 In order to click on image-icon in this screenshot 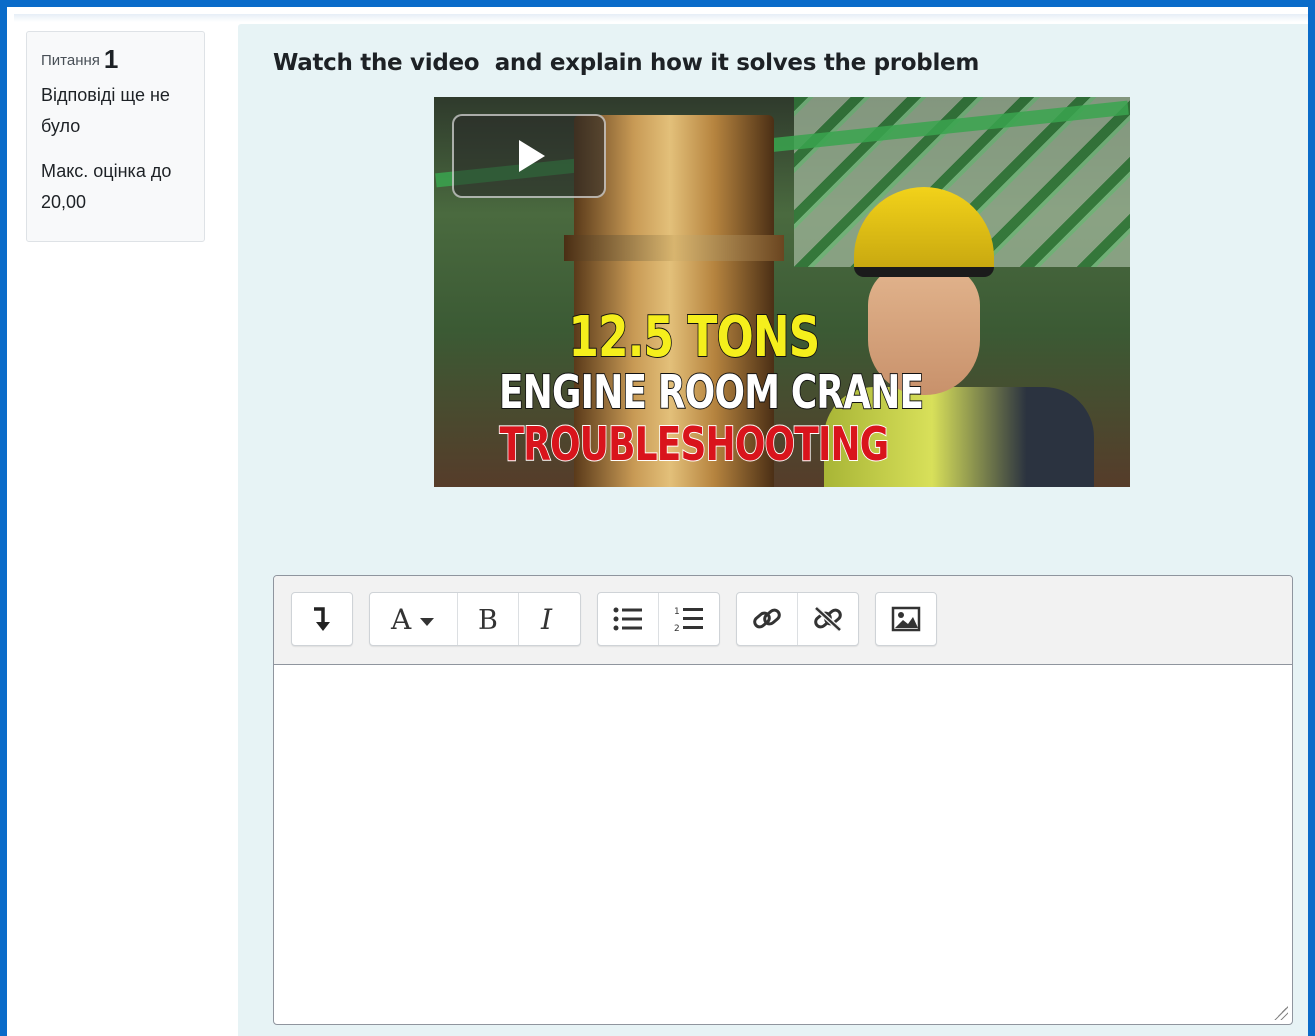, I will do `click(906, 619)`.